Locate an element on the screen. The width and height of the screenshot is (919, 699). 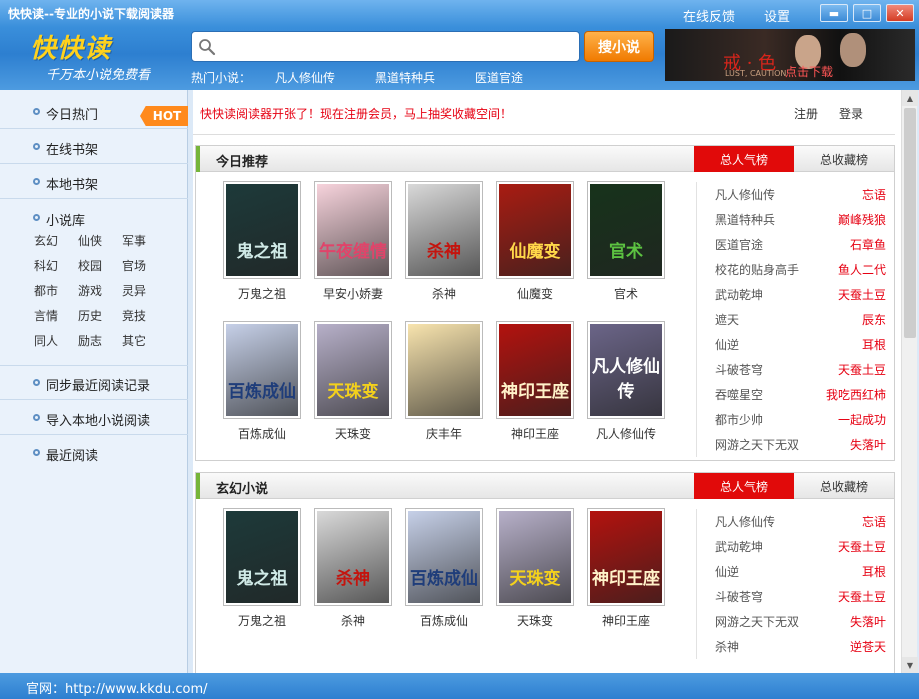
ranking-row: 斗破苍穹 天蚕土豆 is located at coordinates (792, 596).